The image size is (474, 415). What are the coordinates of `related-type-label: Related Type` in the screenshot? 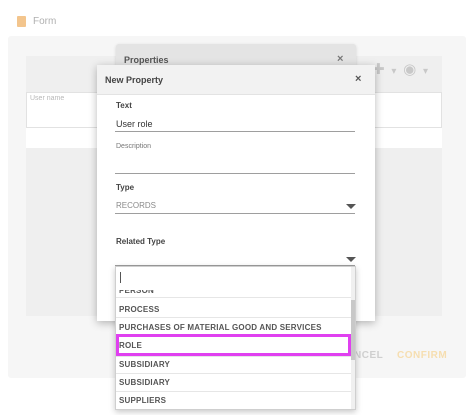 It's located at (141, 241).